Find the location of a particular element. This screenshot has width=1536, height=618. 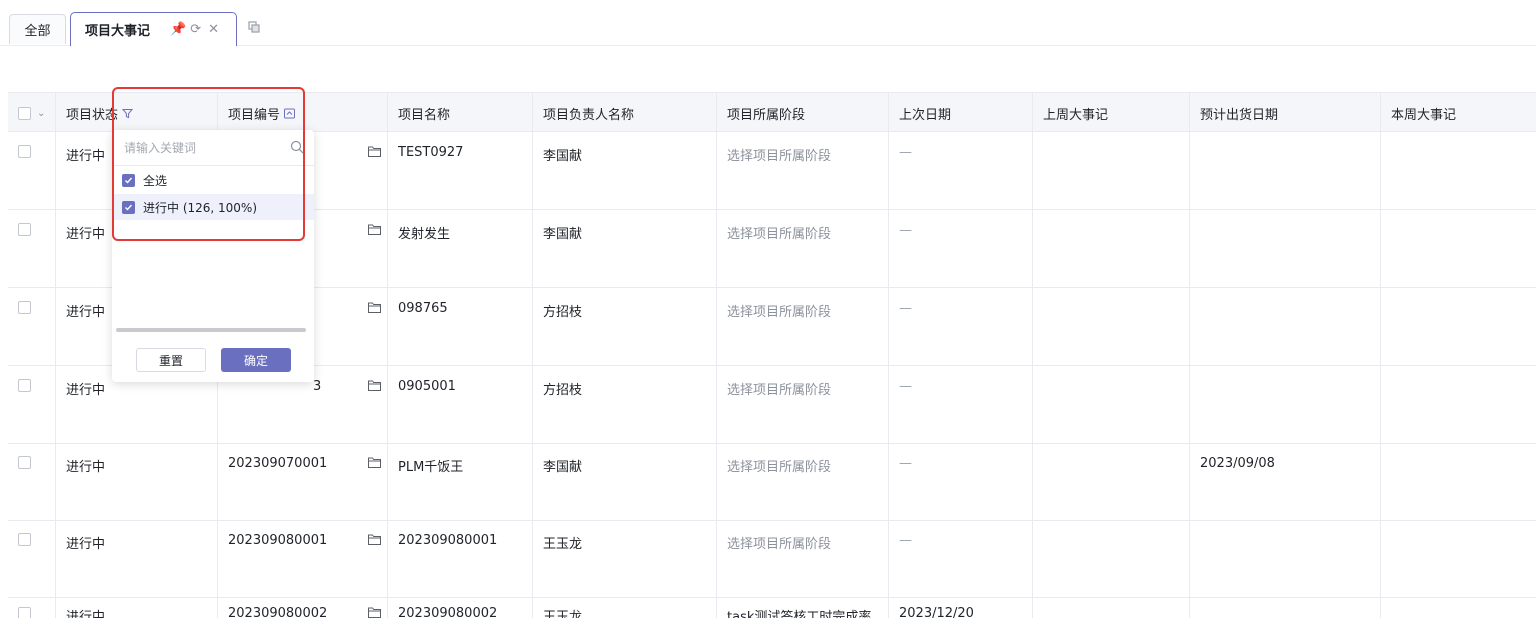

filter-search is located at coordinates (213, 148).